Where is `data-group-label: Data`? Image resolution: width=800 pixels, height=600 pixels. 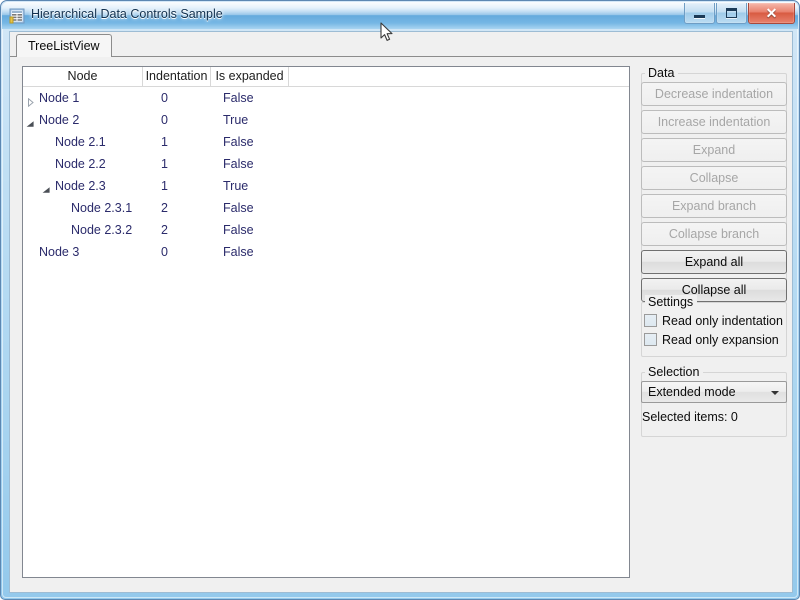 data-group-label: Data is located at coordinates (662, 73).